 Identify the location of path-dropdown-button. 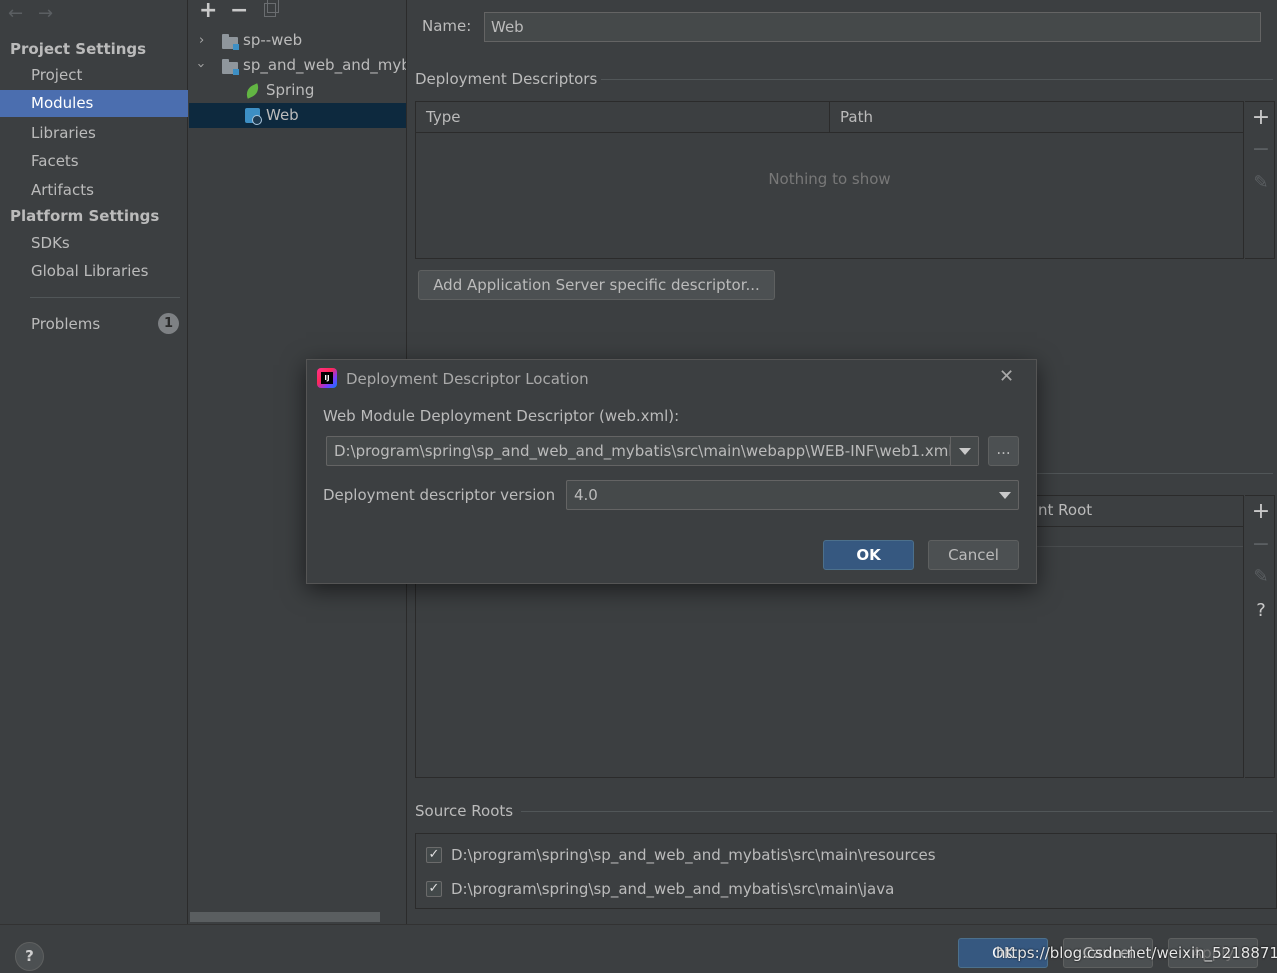
(964, 451).